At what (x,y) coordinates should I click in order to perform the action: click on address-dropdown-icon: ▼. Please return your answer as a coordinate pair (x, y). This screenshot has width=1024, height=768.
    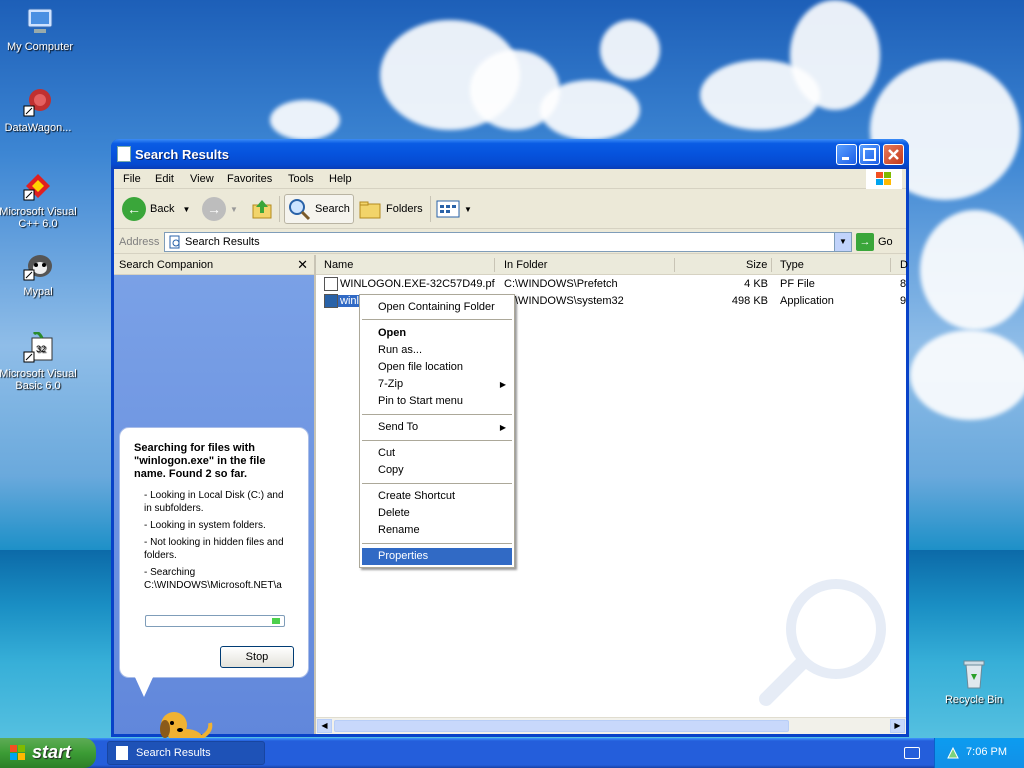
    Looking at the image, I should click on (842, 242).